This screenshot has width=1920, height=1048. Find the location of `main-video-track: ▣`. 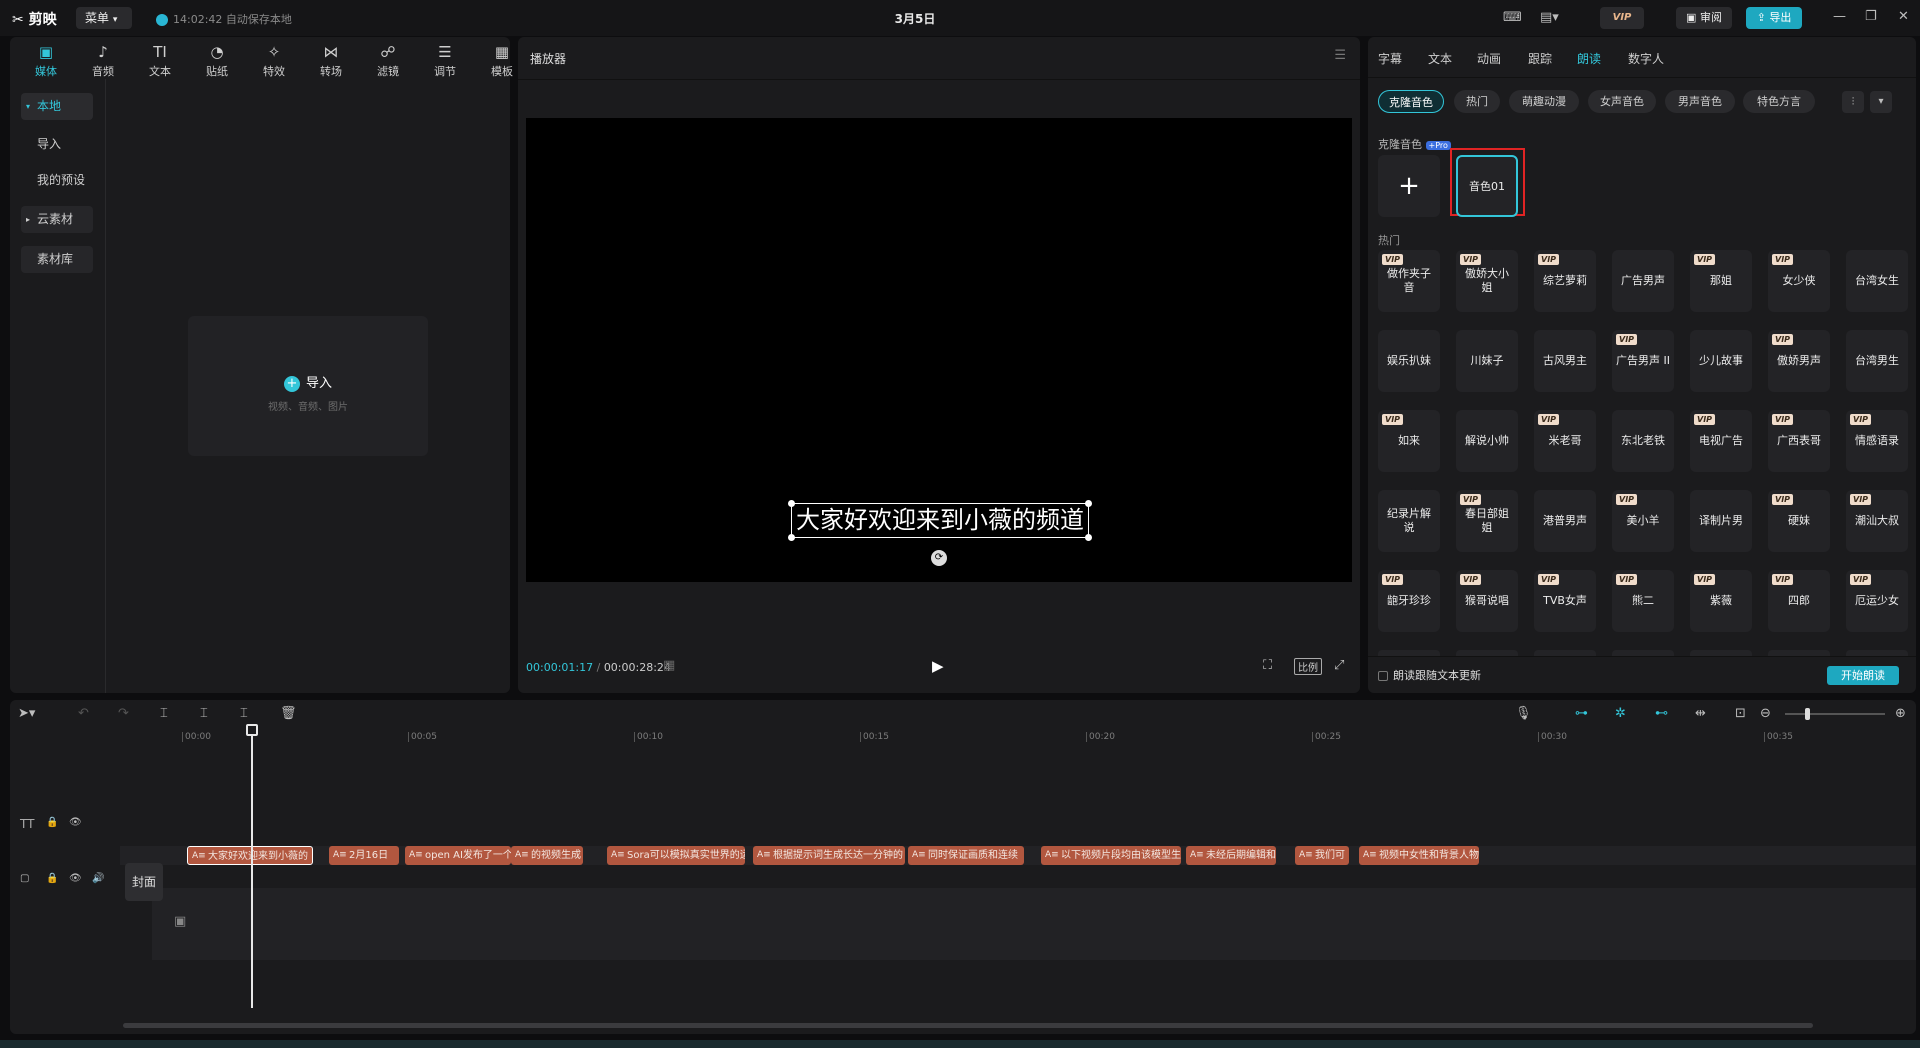

main-video-track: ▣ is located at coordinates (1034, 924).